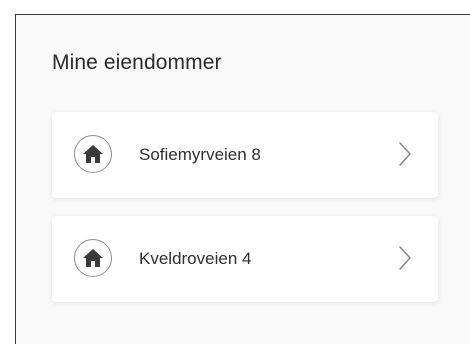 Image resolution: width=470 pixels, height=344 pixels. Describe the element at coordinates (137, 62) in the screenshot. I see `section-title: Mine eiendommer` at that location.